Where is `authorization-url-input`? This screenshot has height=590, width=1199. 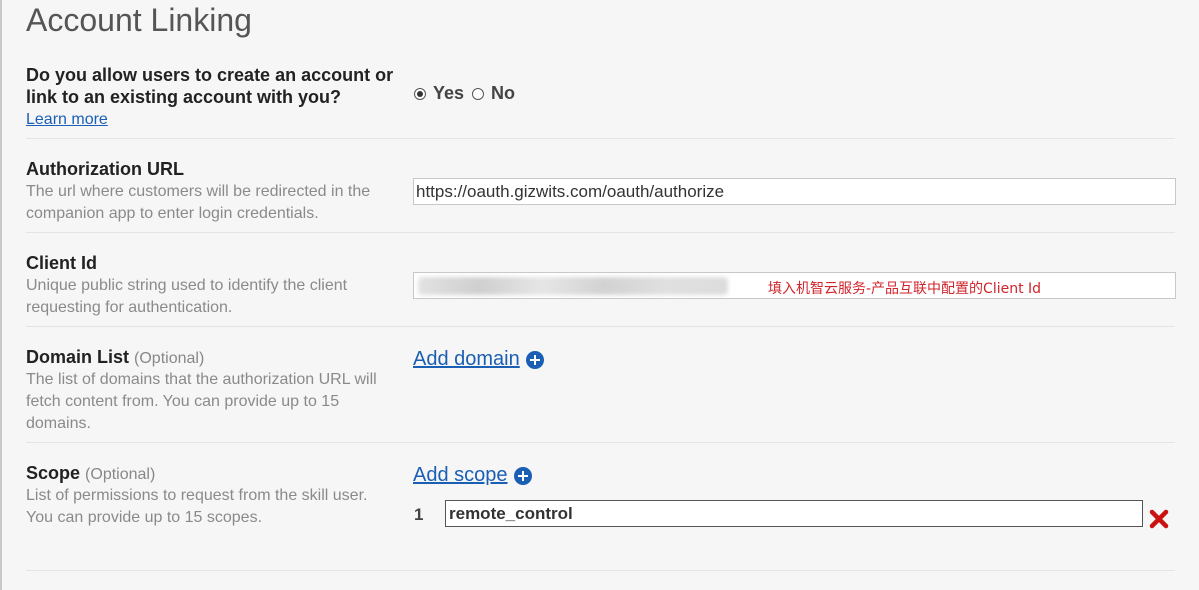
authorization-url-input is located at coordinates (794, 191).